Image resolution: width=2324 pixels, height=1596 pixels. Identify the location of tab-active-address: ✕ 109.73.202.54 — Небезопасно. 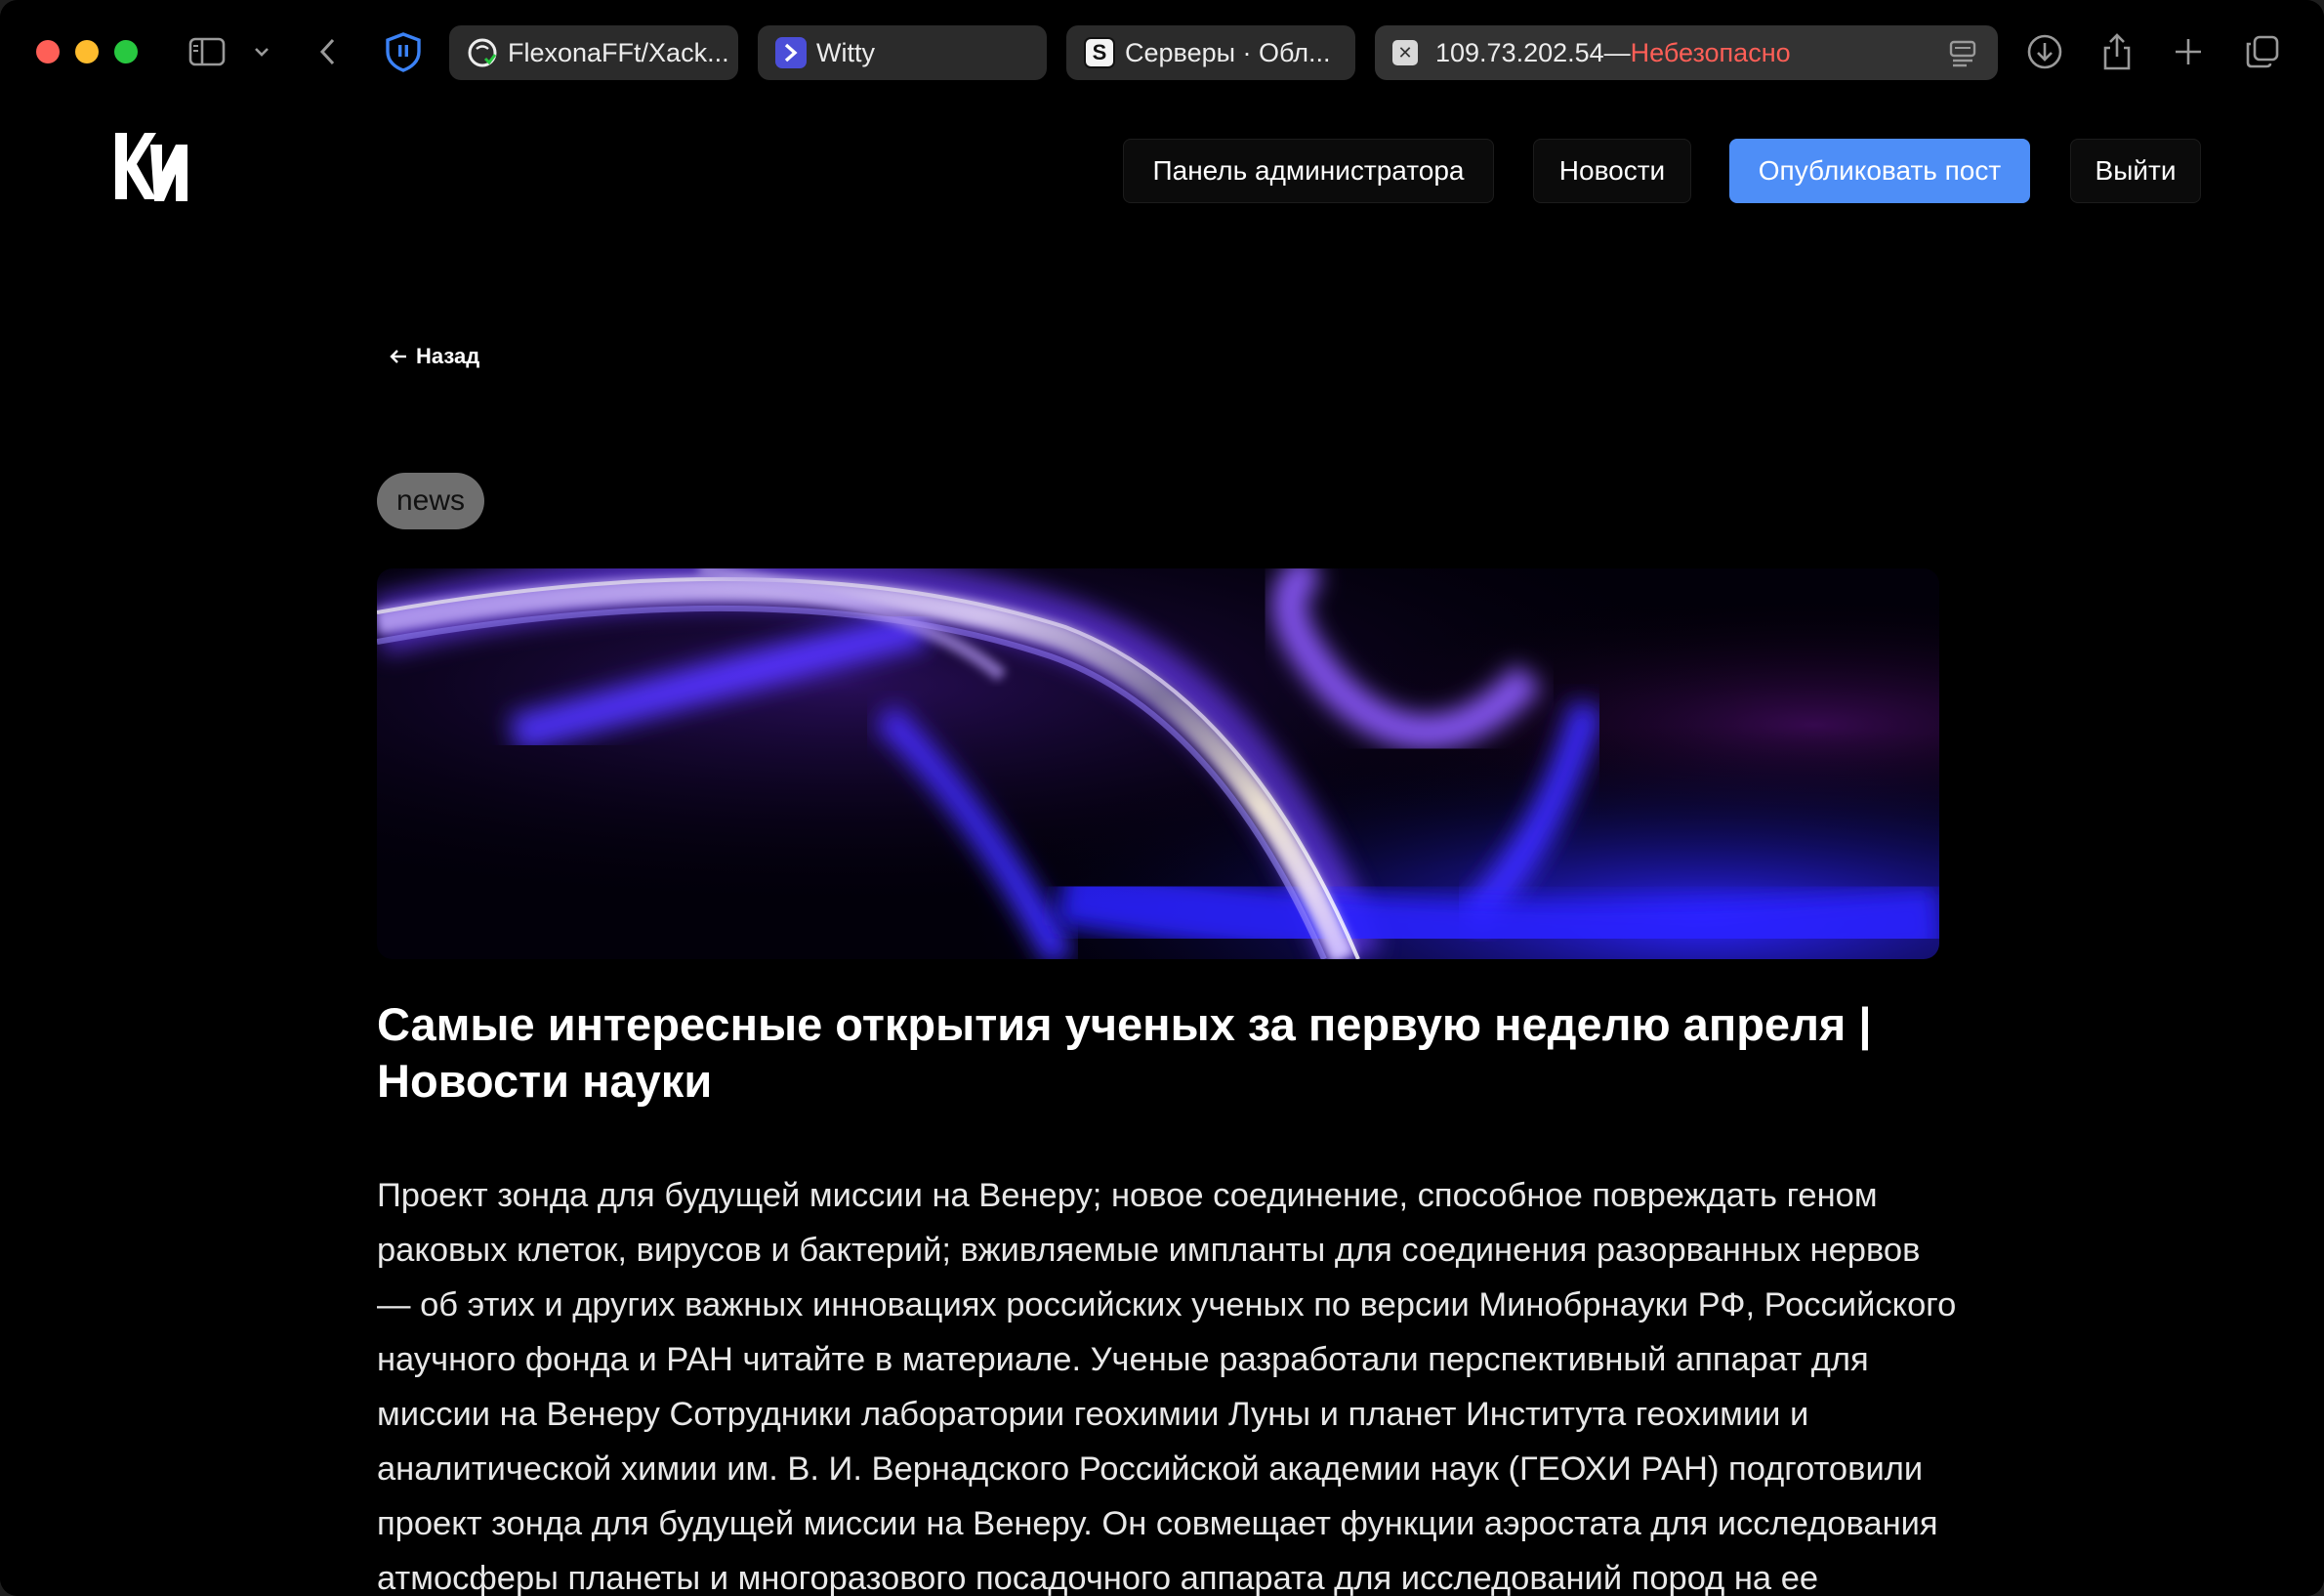
(1686, 52).